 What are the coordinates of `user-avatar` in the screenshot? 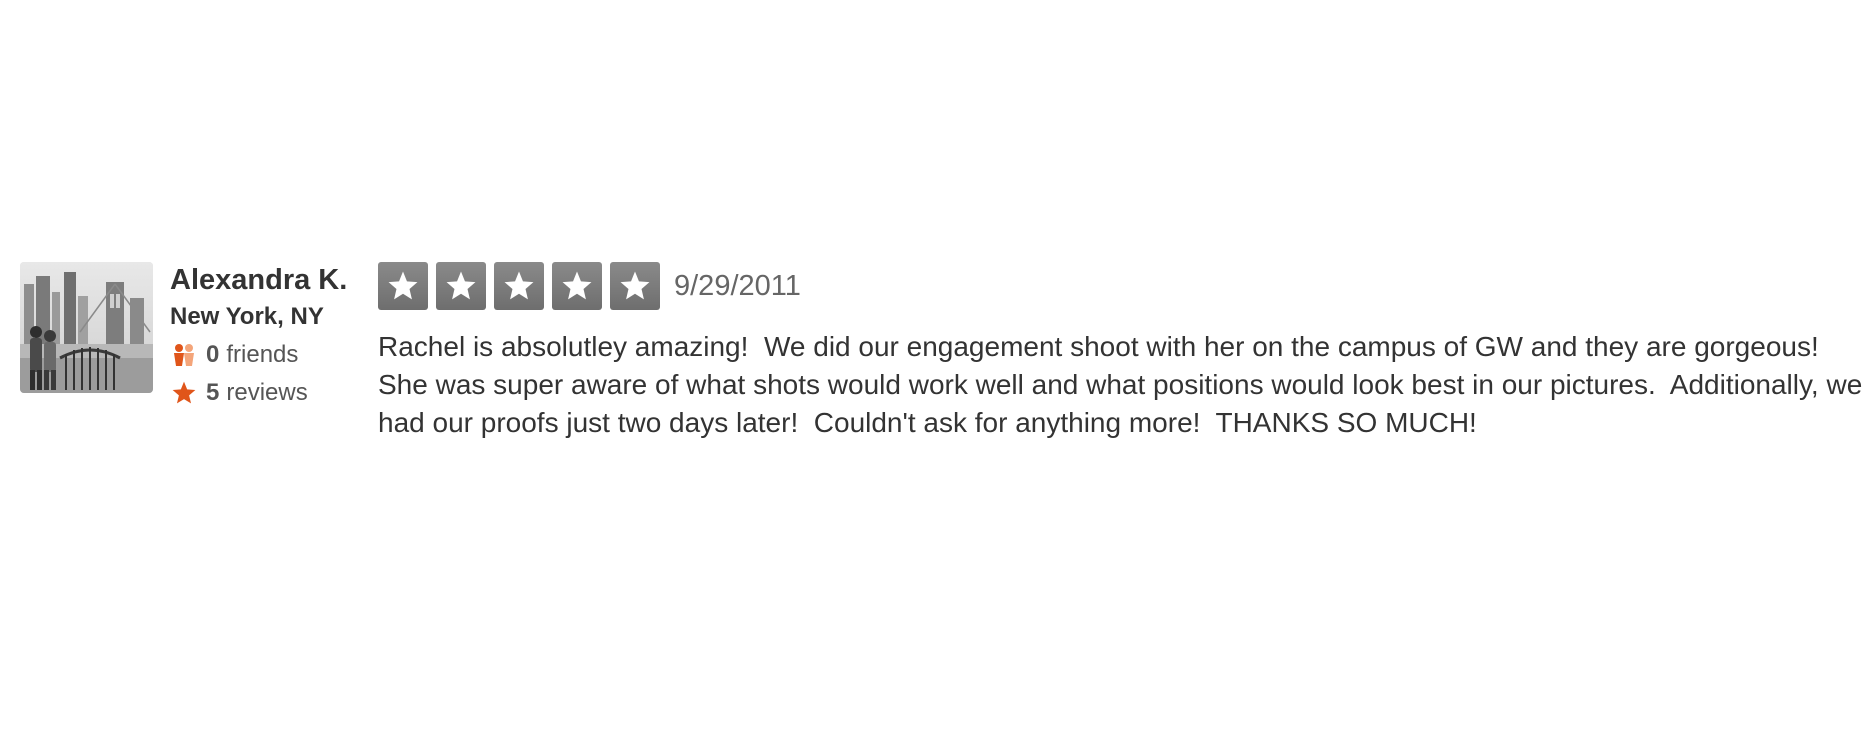 It's located at (86, 327).